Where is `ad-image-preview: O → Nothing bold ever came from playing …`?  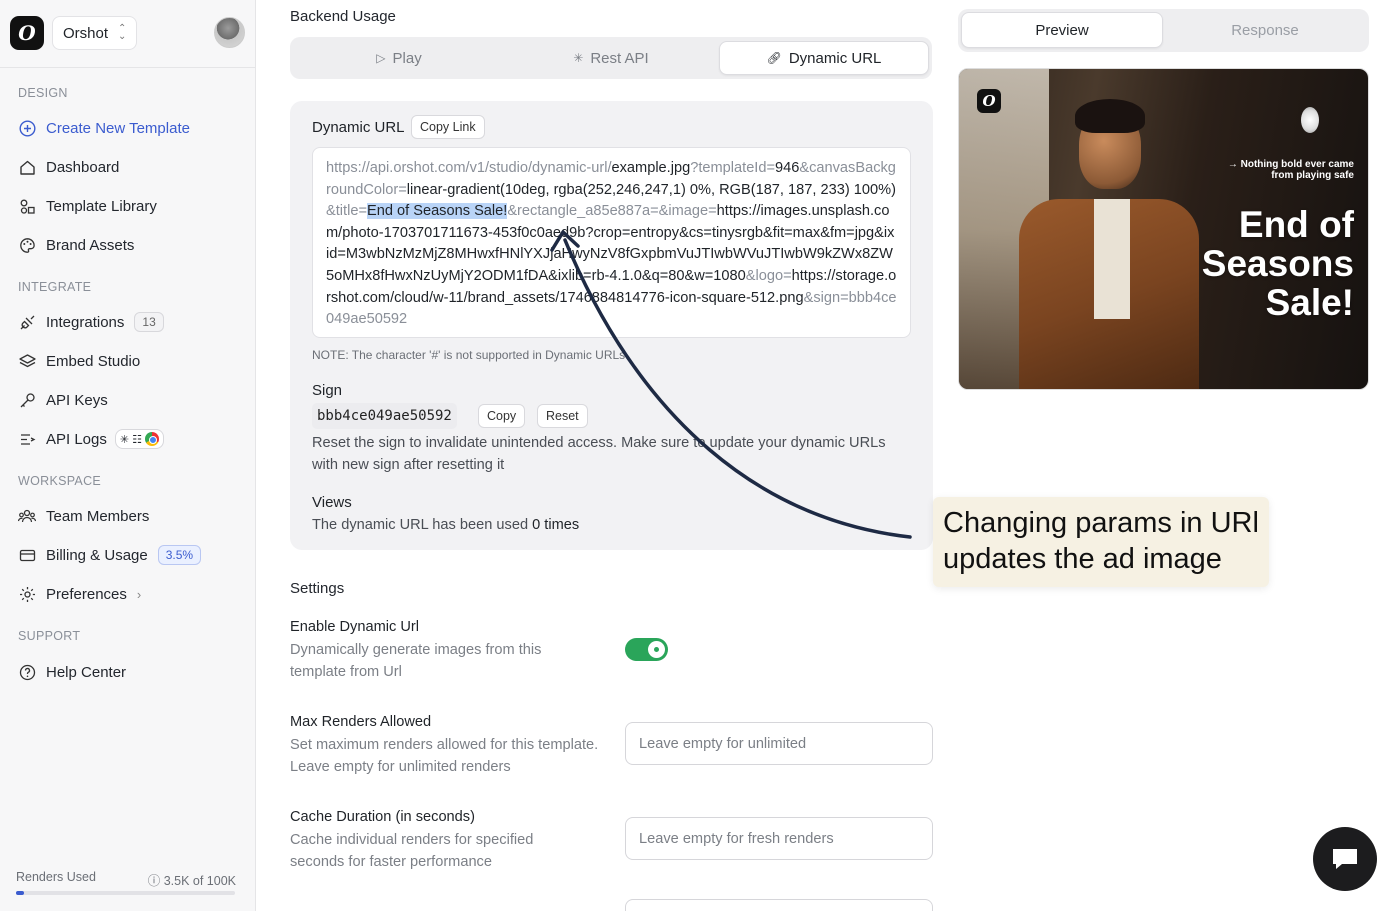 ad-image-preview: O → Nothing bold ever came from playing … is located at coordinates (1163, 229).